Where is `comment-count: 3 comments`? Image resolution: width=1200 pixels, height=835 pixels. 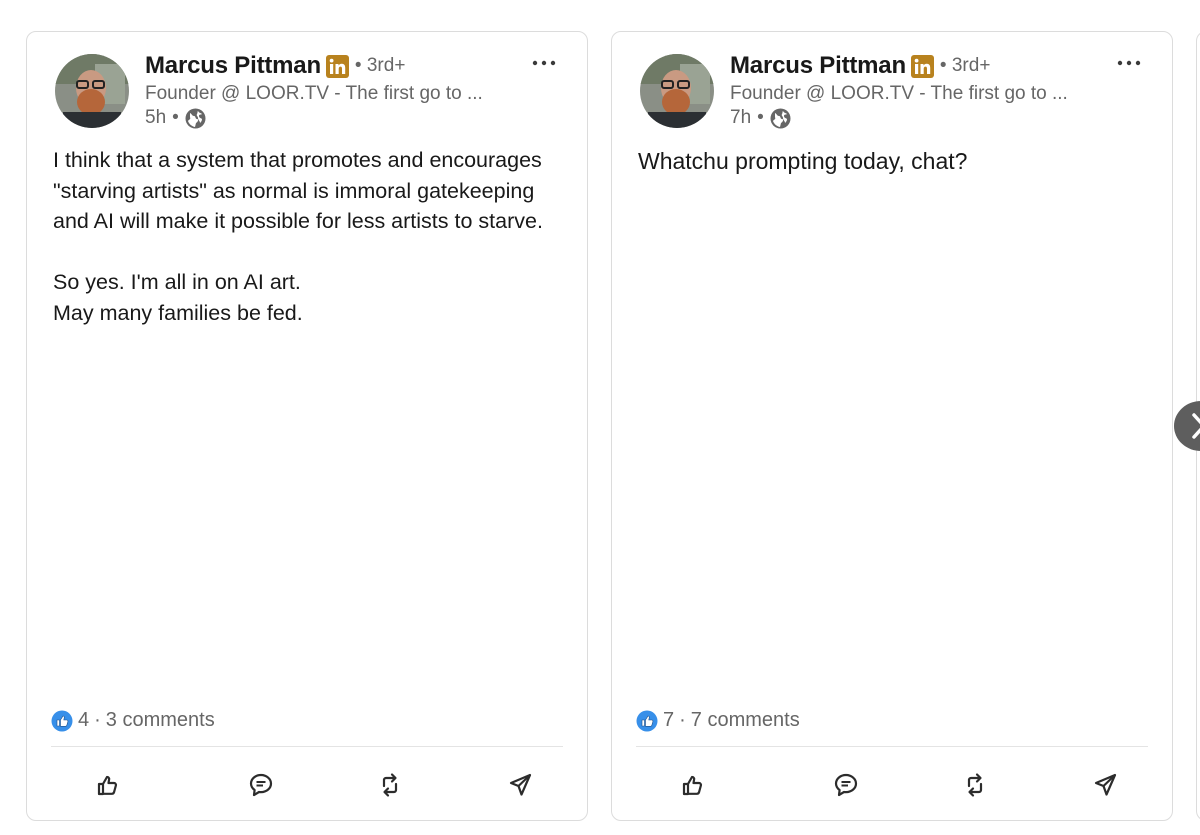
comment-count: 3 comments is located at coordinates (160, 720).